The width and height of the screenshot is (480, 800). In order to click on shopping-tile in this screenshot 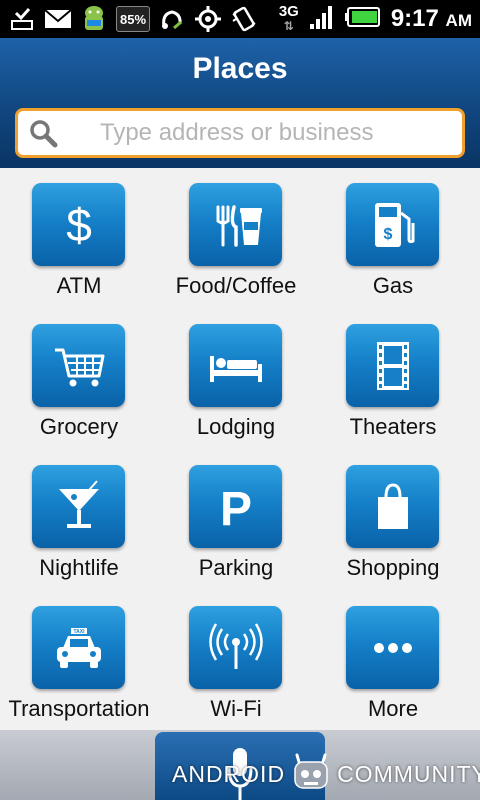, I will do `click(392, 506)`.